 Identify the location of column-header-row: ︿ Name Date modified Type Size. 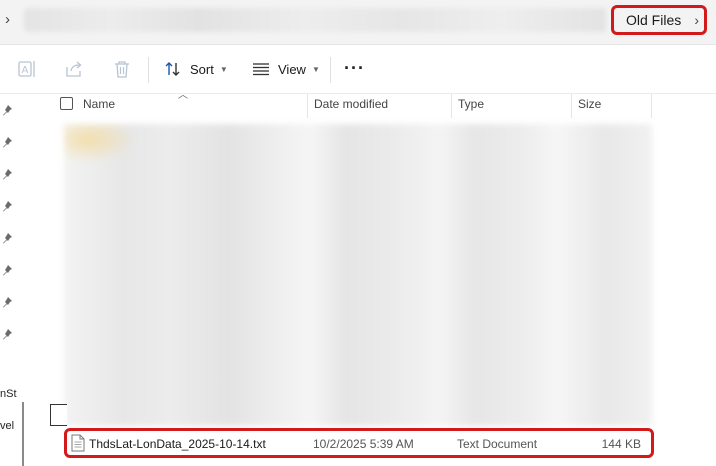
(374, 104).